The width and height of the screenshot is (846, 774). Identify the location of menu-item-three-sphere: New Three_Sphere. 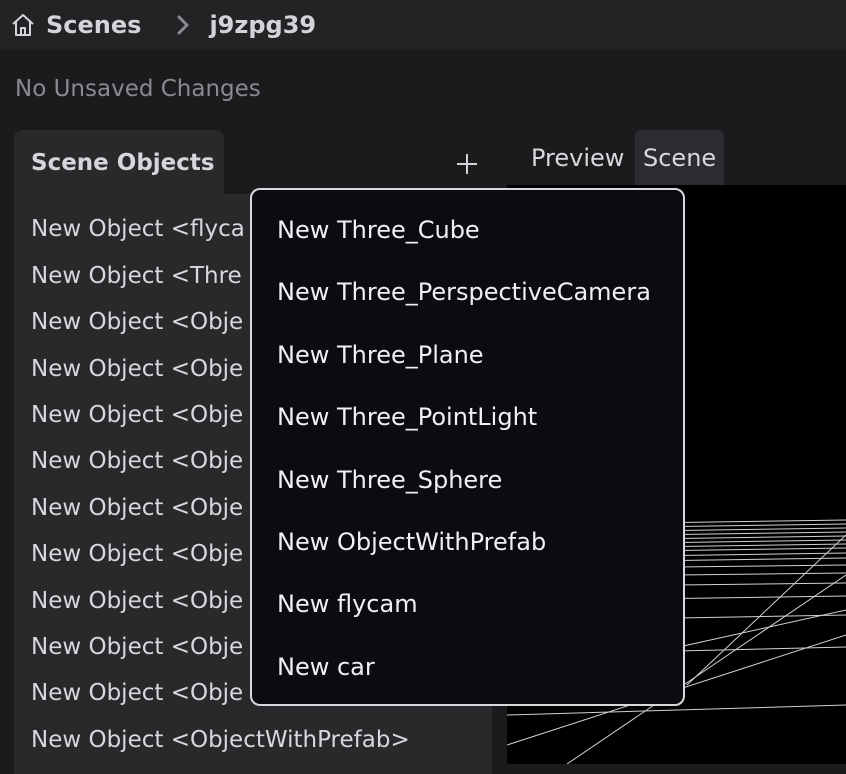
(389, 480).